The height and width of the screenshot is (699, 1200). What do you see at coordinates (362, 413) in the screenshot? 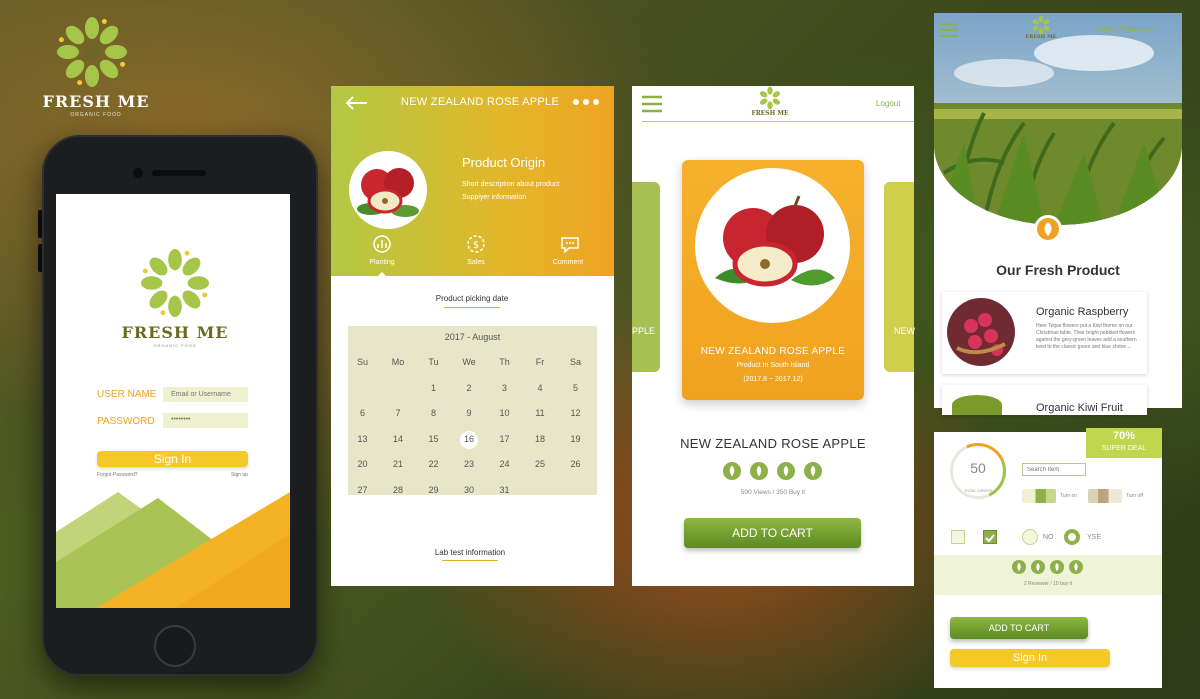
I see `calendar-day: 6` at bounding box center [362, 413].